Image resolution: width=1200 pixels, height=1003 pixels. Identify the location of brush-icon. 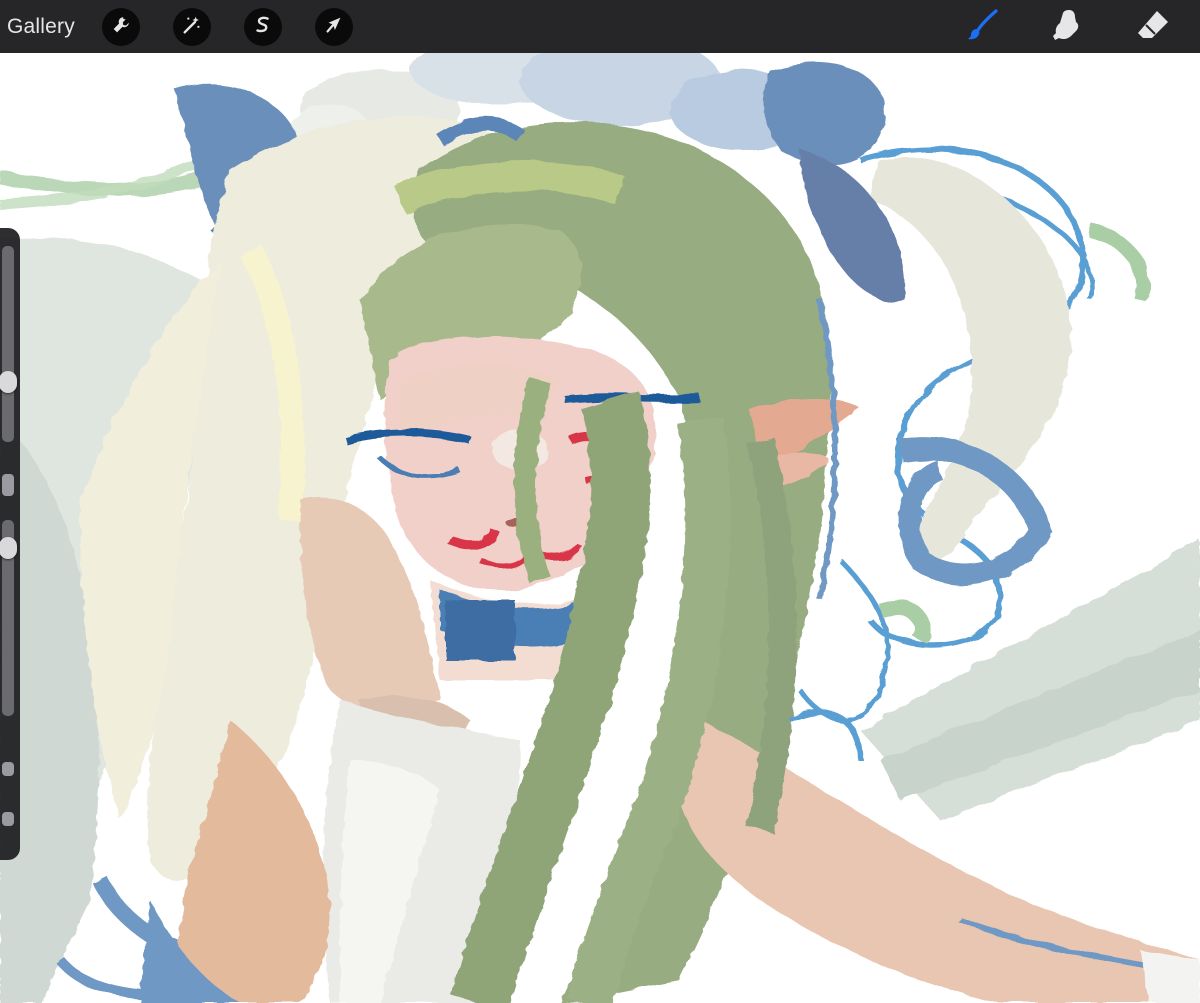
(983, 27).